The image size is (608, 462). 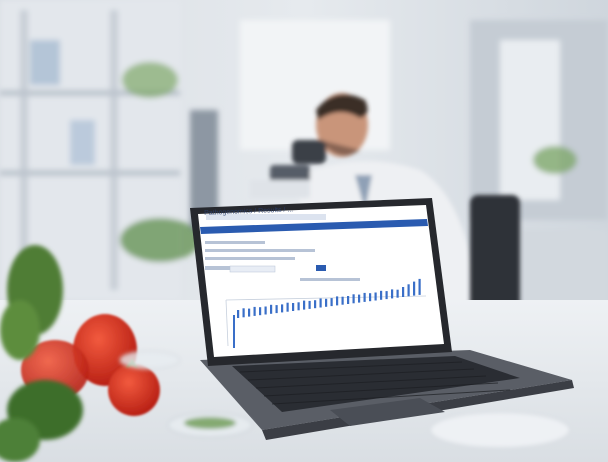 I want to click on tomato, so click(x=134, y=390).